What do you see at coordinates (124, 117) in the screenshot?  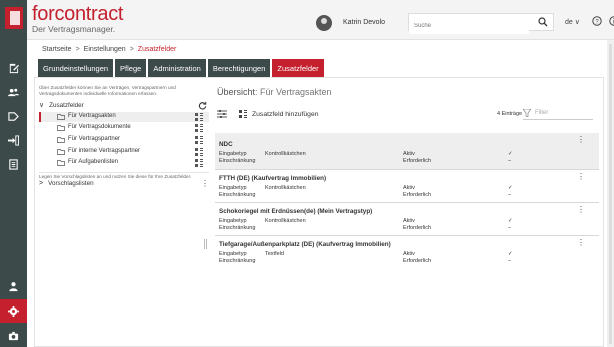 I see `tree-item-vertragsakten: Für Vertragsakten` at bounding box center [124, 117].